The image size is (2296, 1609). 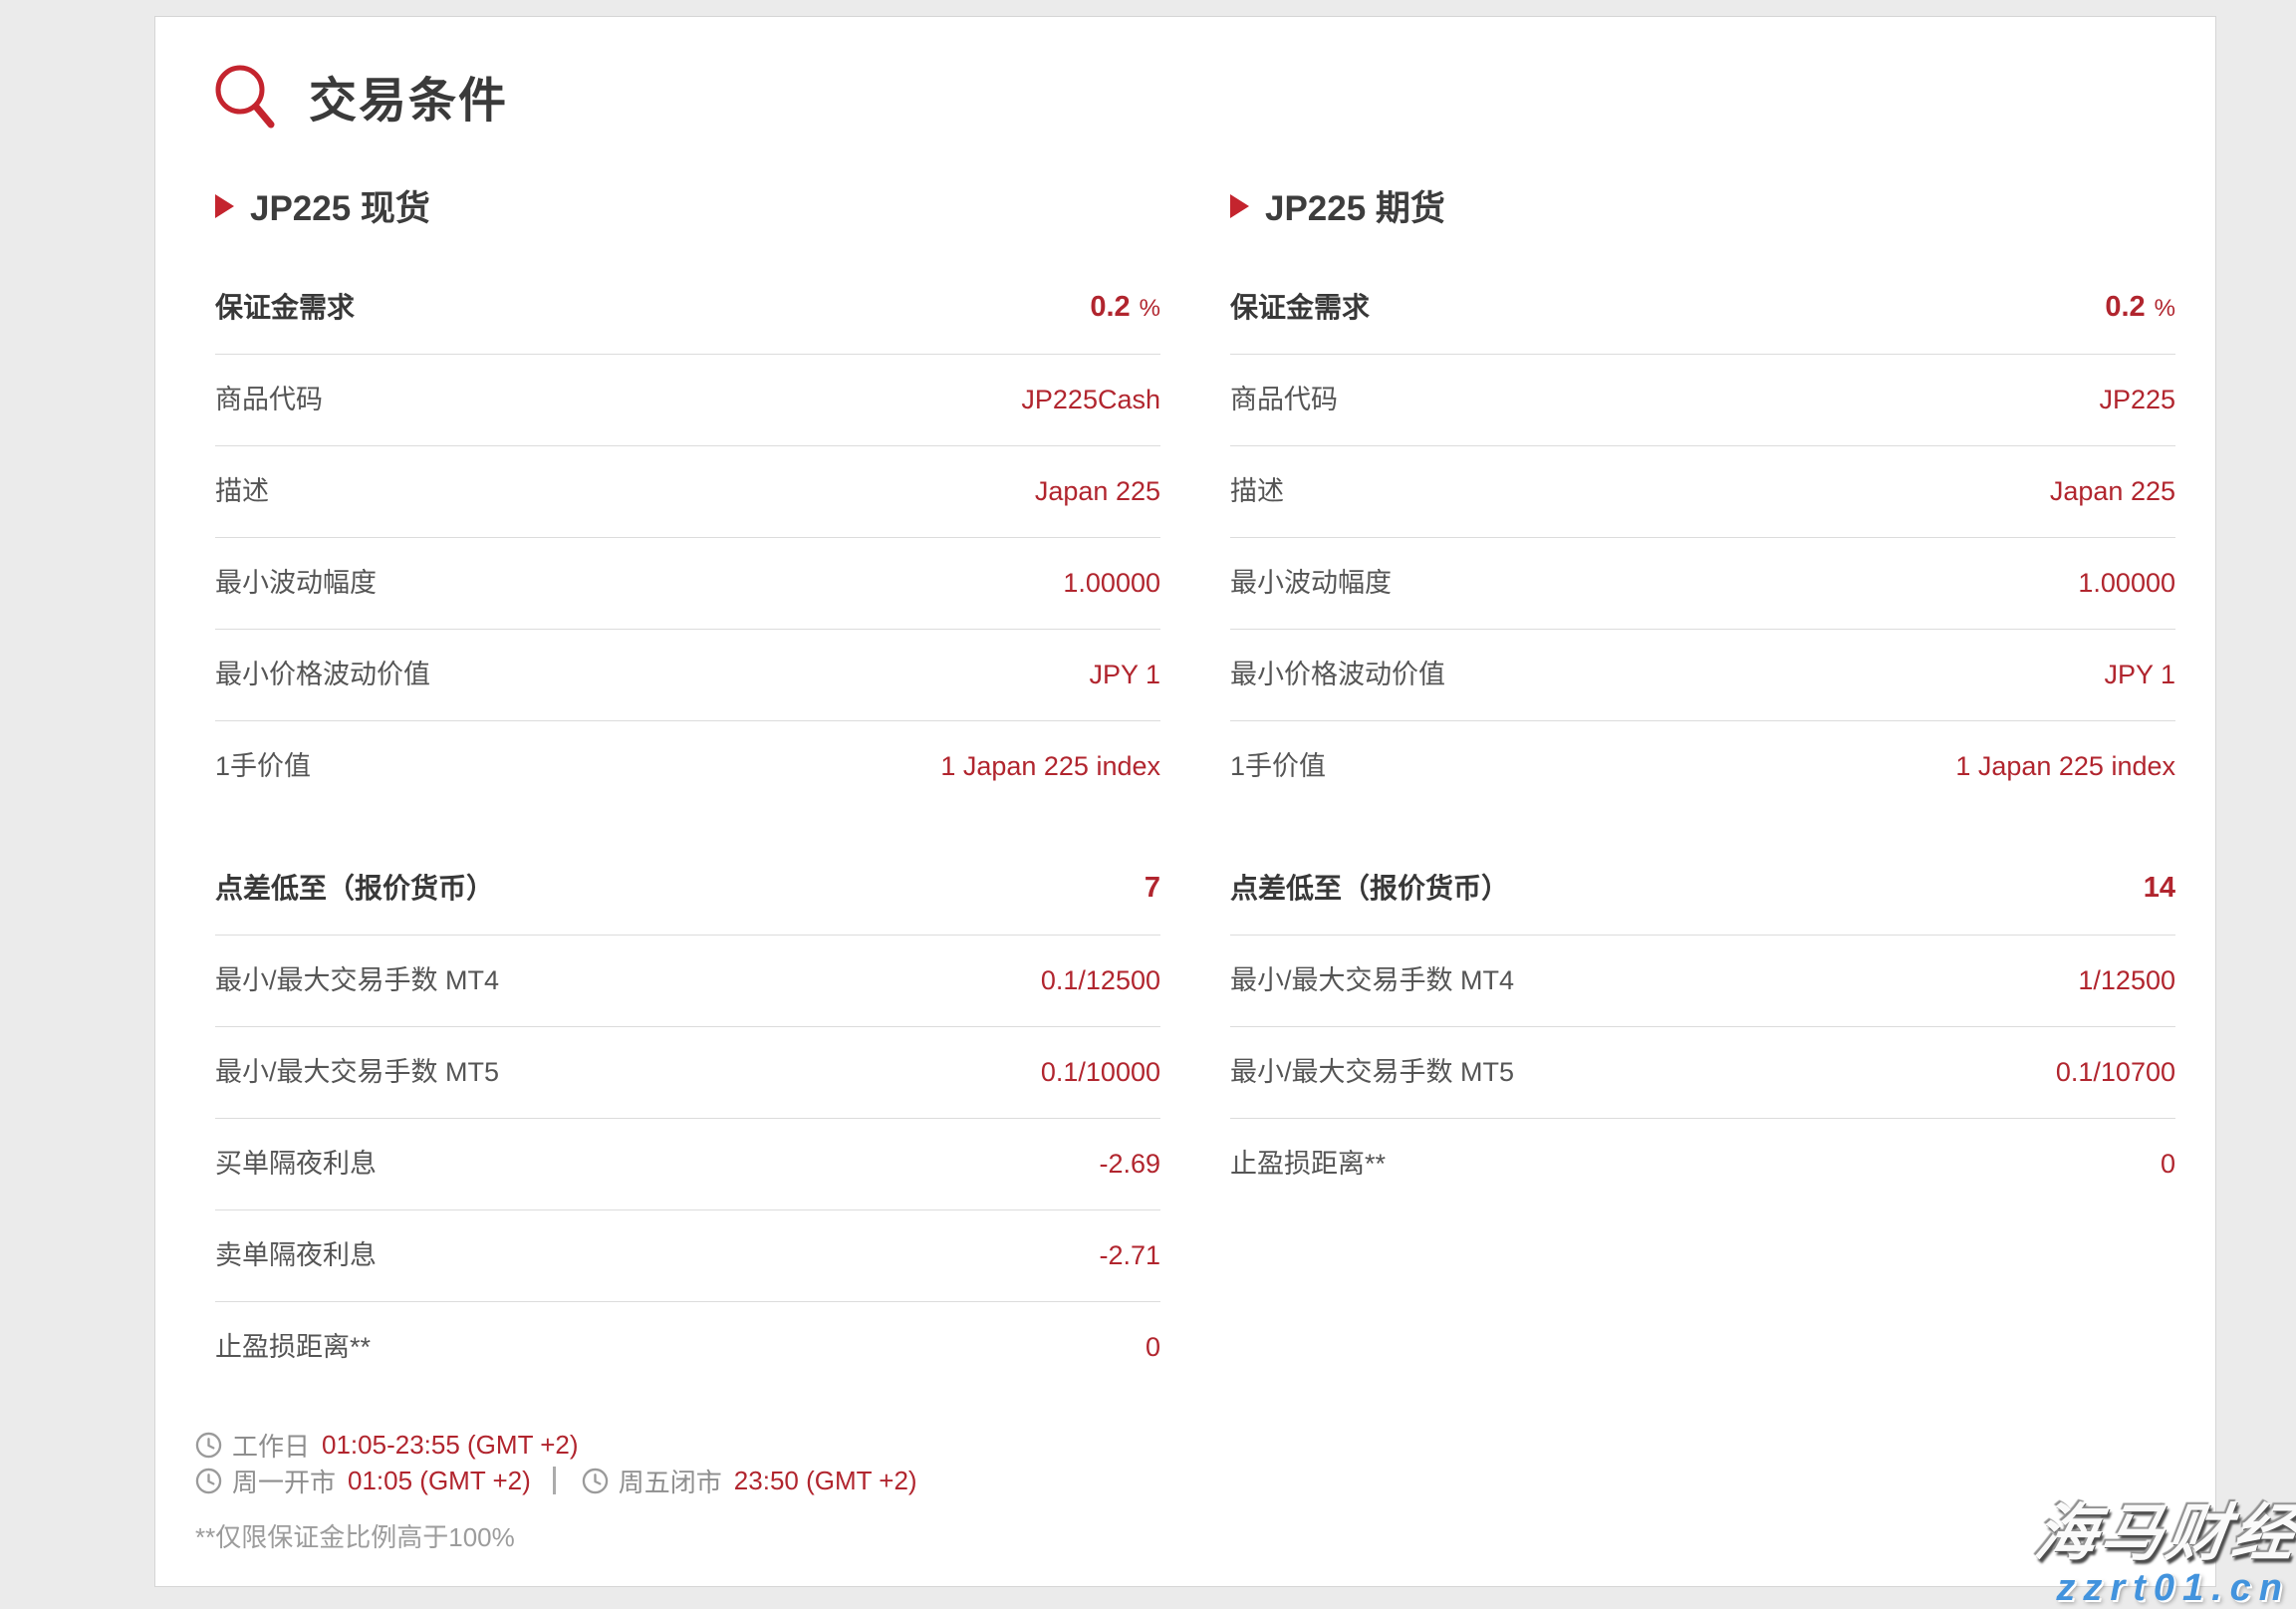 I want to click on table-row: 最小/最大交易手数 MT5 0.1/10700, so click(x=1703, y=1073).